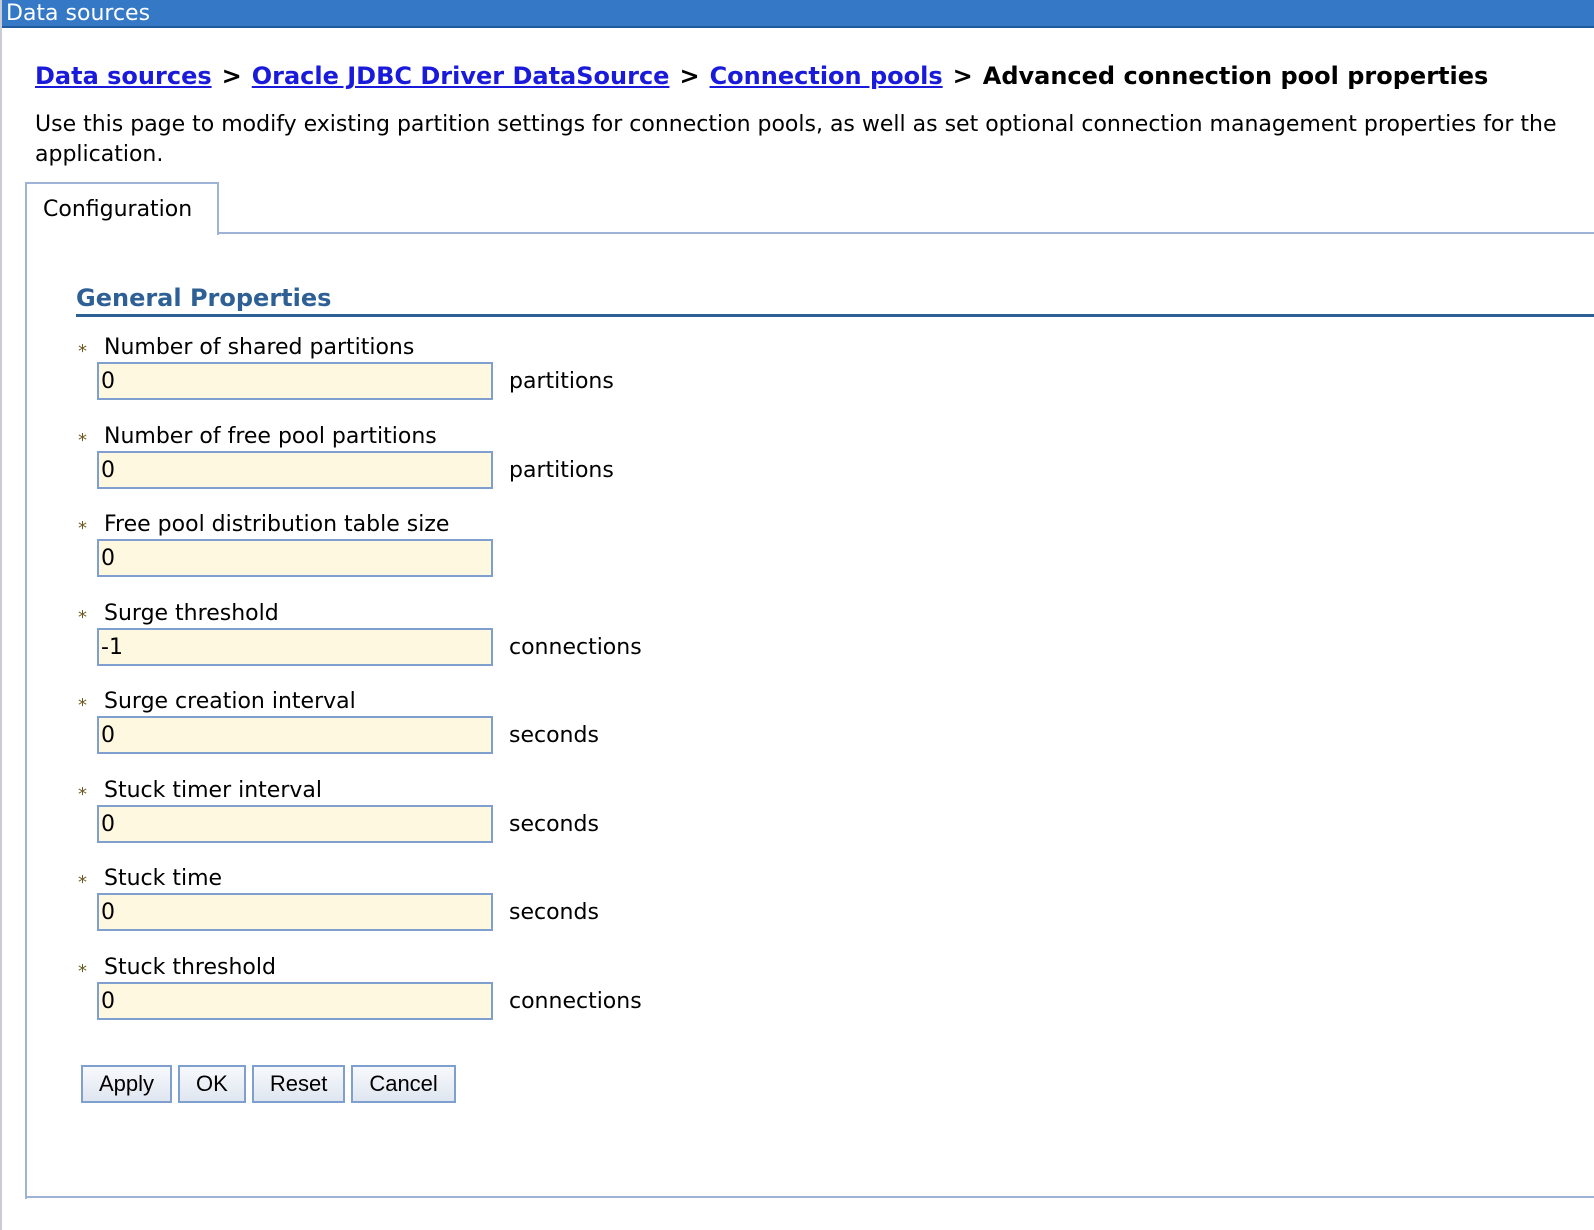 The image size is (1594, 1230). What do you see at coordinates (295, 647) in the screenshot?
I see `surge-threshold-input` at bounding box center [295, 647].